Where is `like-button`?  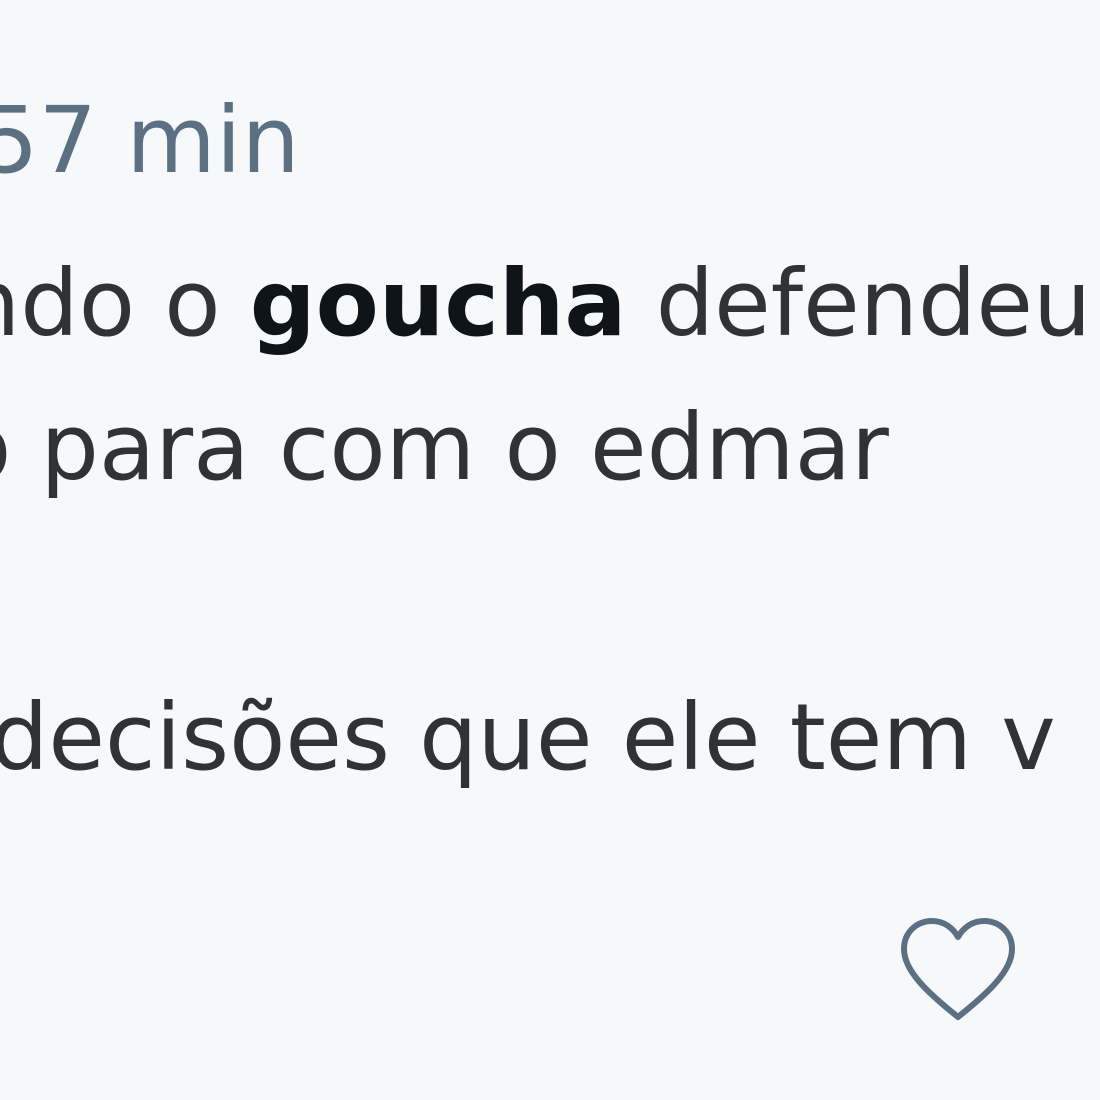
like-button is located at coordinates (958, 970).